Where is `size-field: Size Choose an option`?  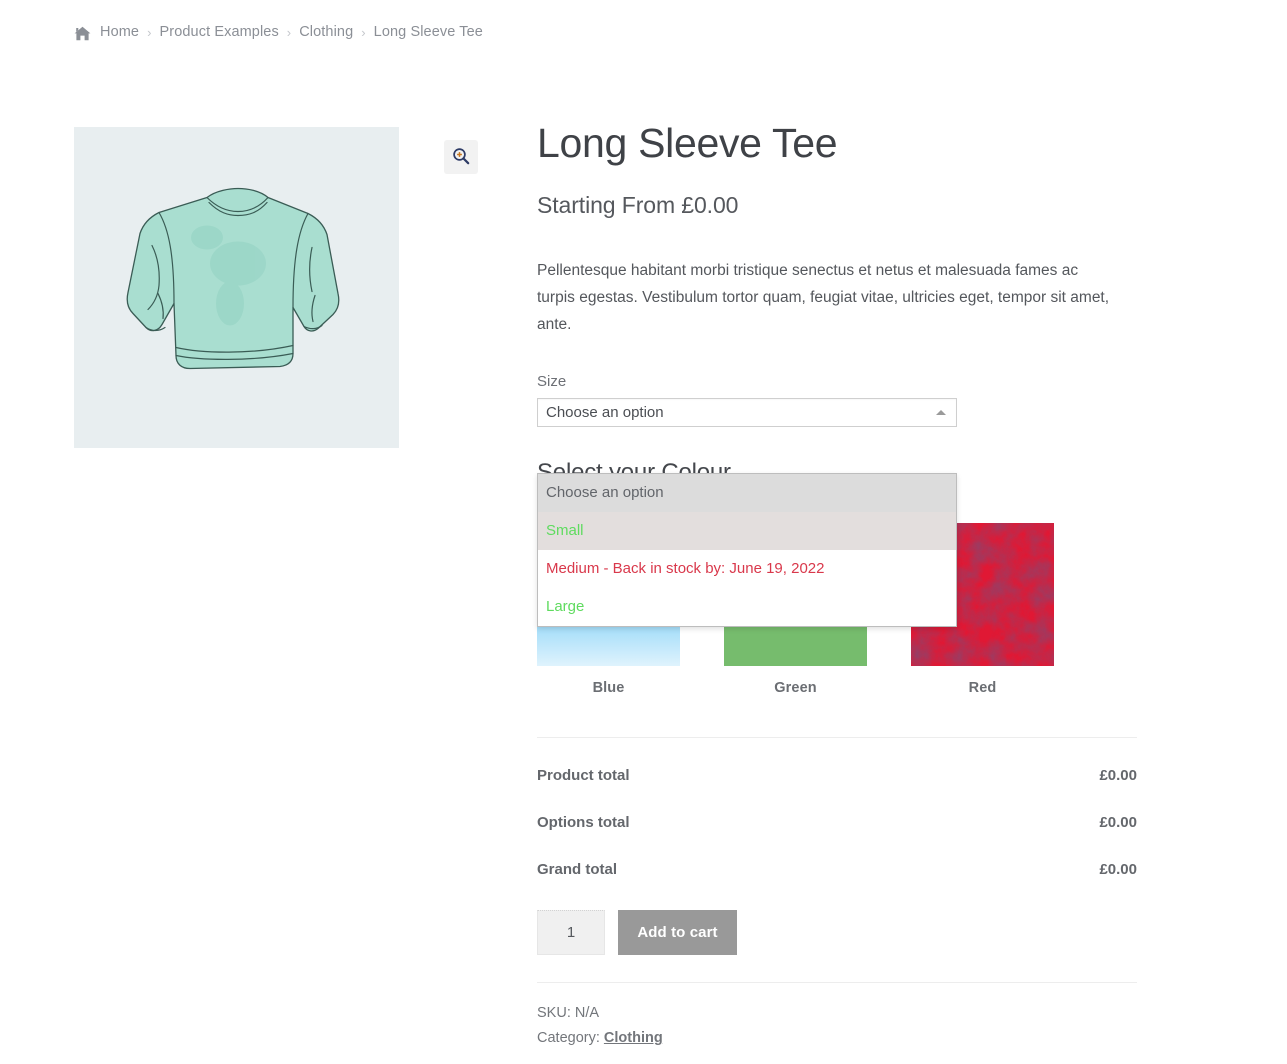
size-field: Size Choose an option is located at coordinates (837, 400).